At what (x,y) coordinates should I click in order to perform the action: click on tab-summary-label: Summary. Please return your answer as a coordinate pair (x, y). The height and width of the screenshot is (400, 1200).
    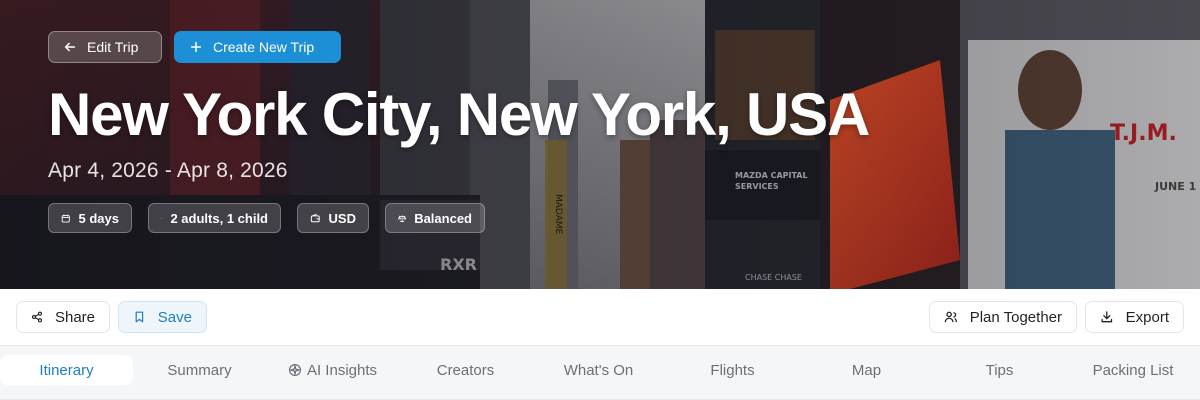
    Looking at the image, I should click on (199, 370).